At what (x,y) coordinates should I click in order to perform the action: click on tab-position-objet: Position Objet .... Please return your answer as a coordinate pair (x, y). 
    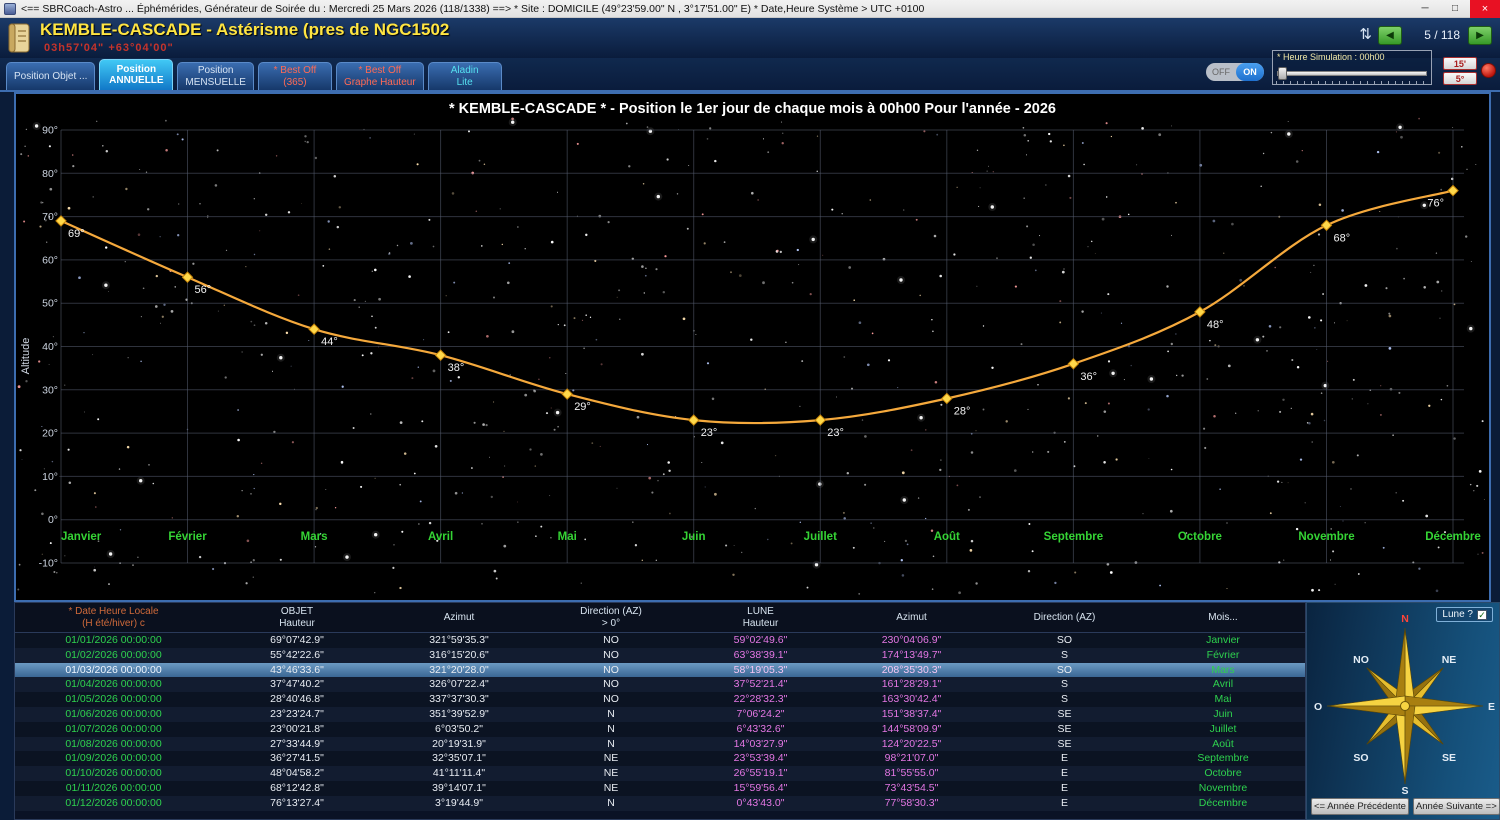
    Looking at the image, I should click on (51, 76).